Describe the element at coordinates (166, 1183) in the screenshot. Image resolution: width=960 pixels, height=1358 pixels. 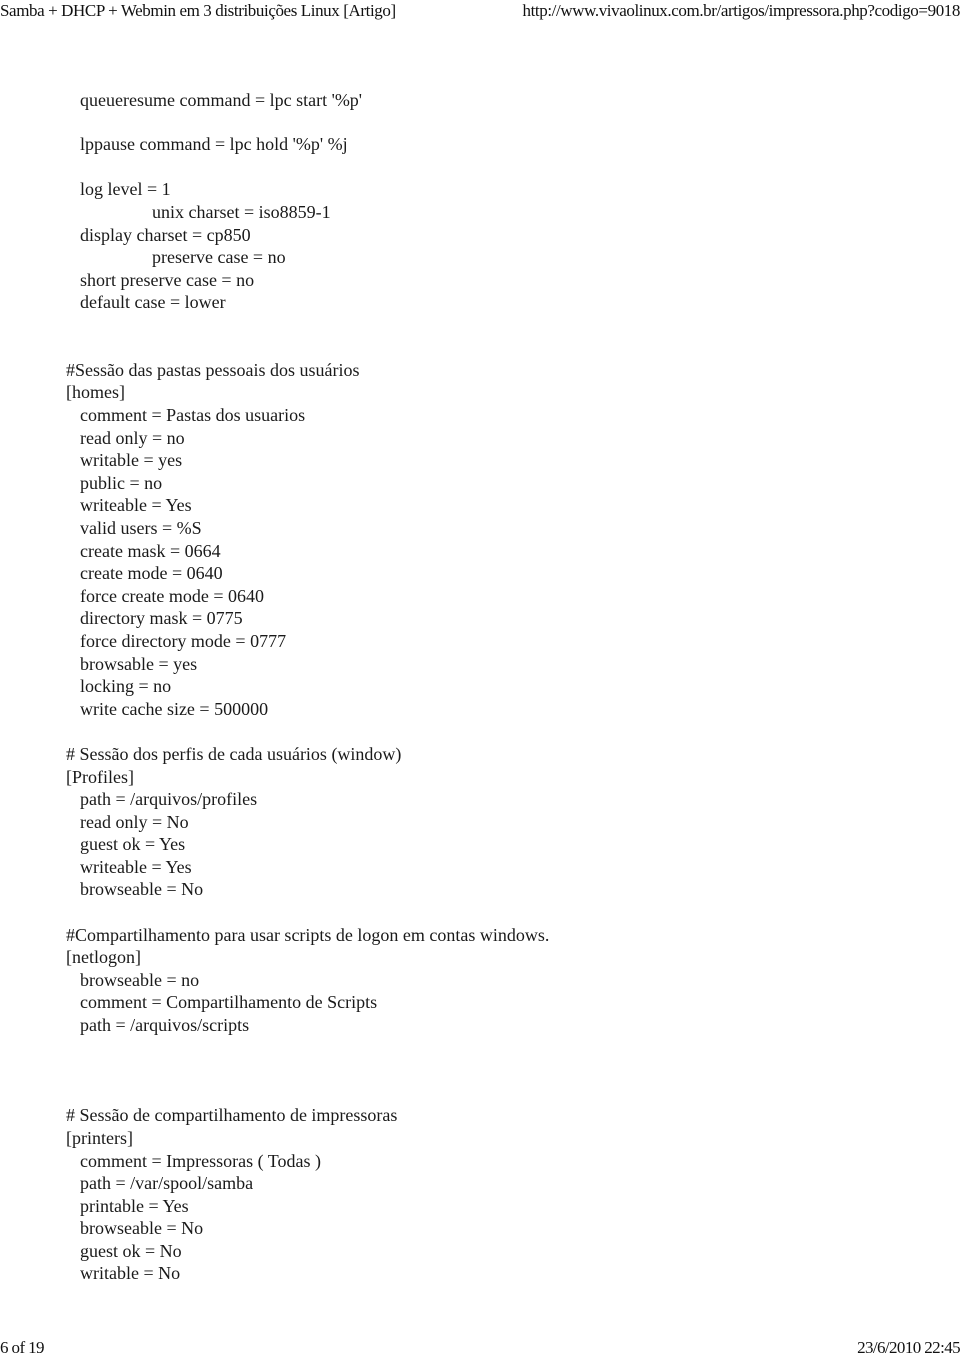
I see `config-line-printers-path: path = /var/spool/samba` at that location.